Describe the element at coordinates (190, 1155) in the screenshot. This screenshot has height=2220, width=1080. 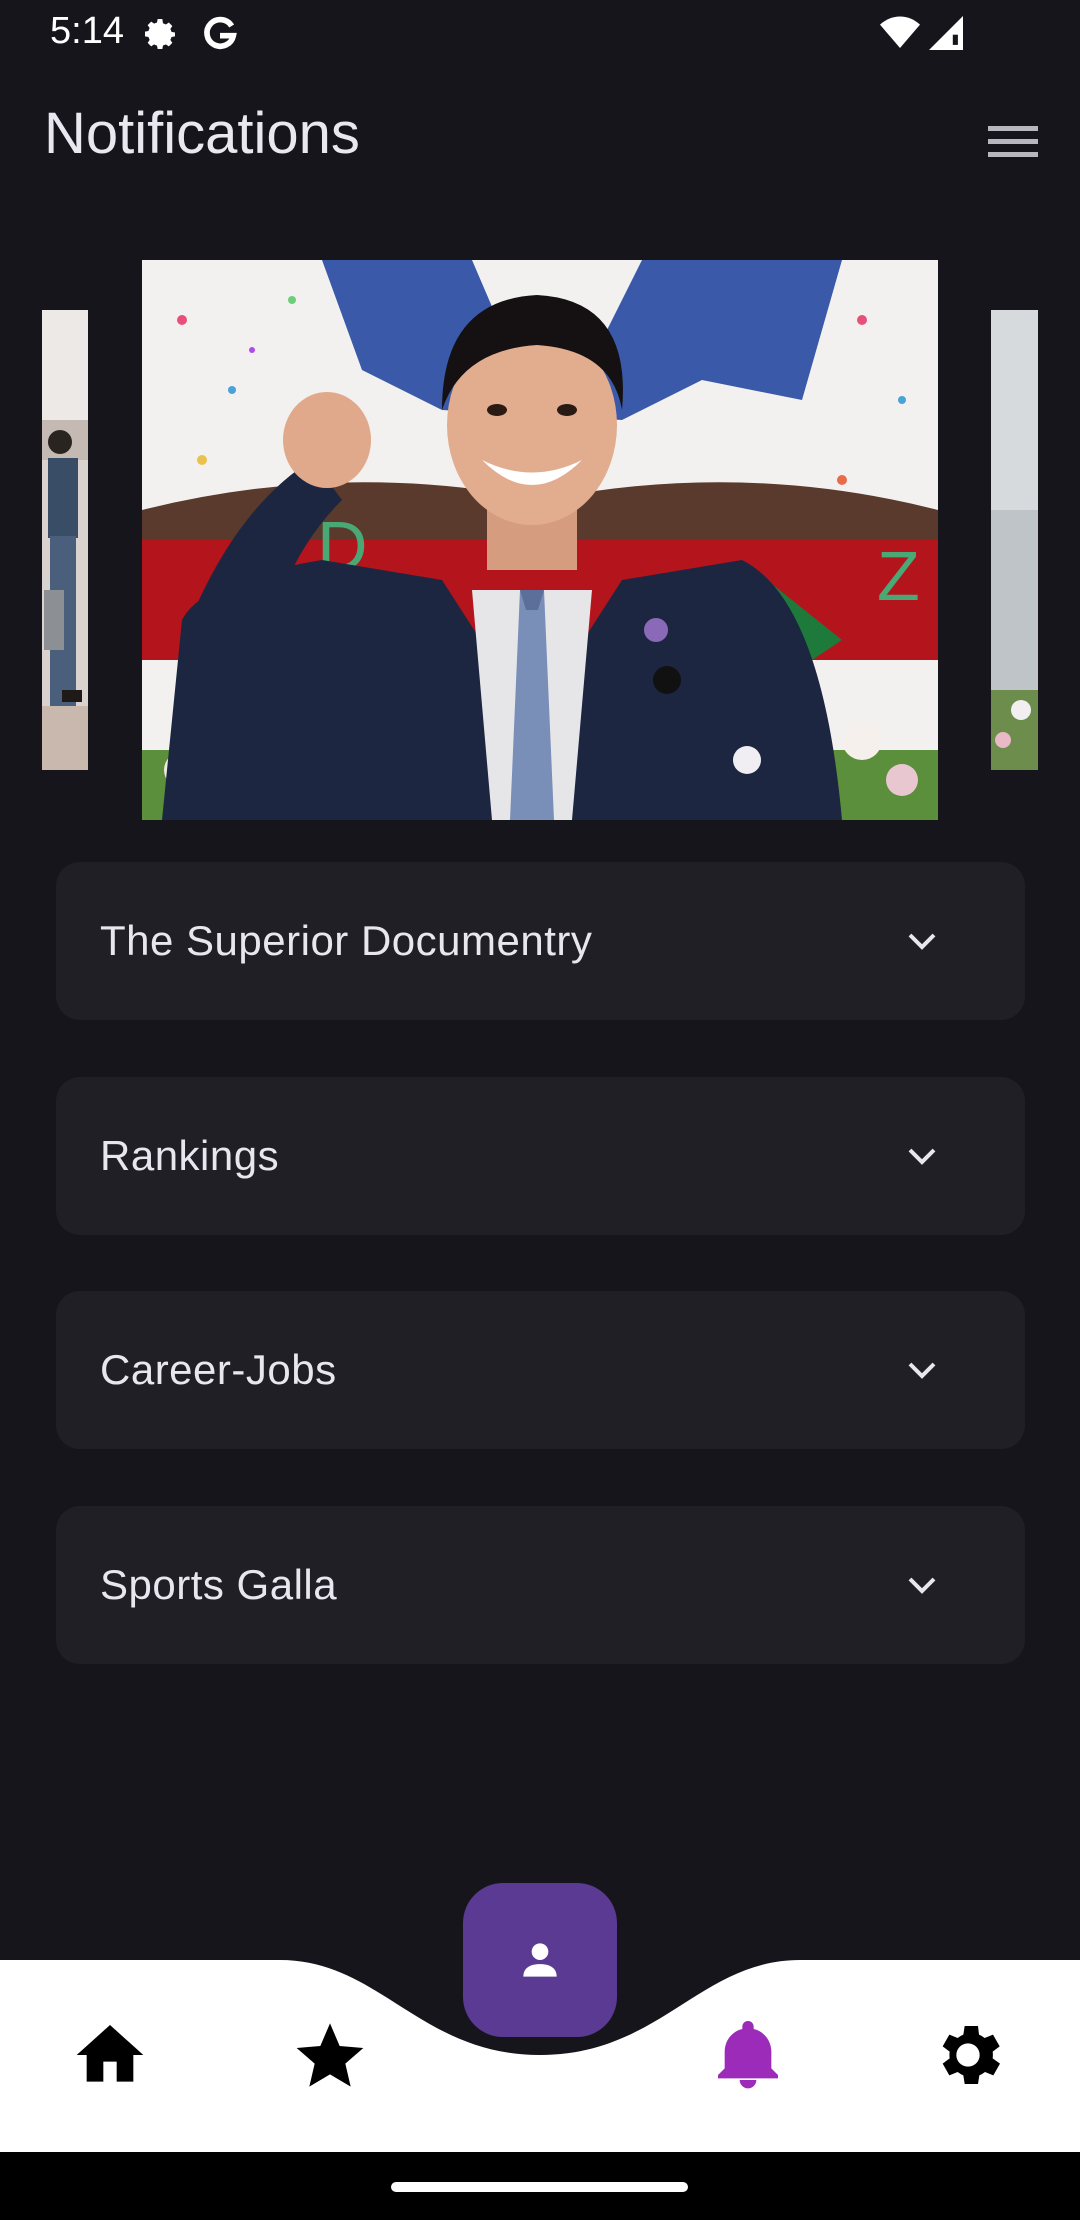
I see `section-title: Rankings` at that location.